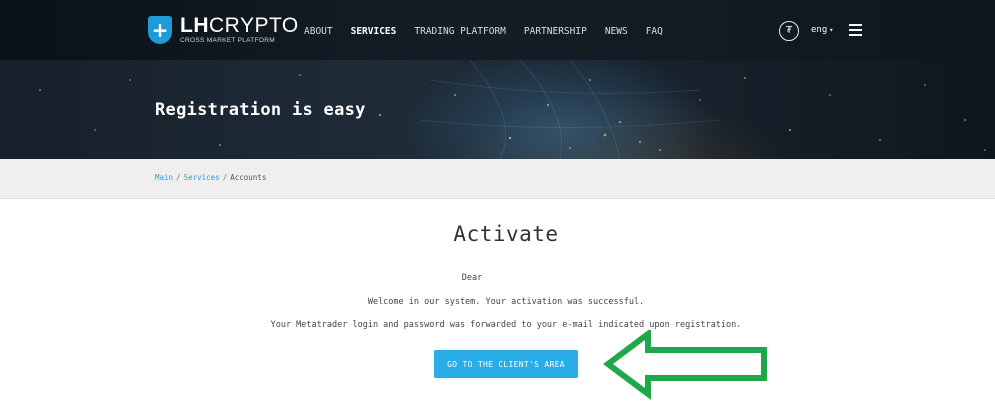 The width and height of the screenshot is (995, 416). What do you see at coordinates (497, 179) in the screenshot?
I see `breadcrumb: Main / Services / Accounts` at bounding box center [497, 179].